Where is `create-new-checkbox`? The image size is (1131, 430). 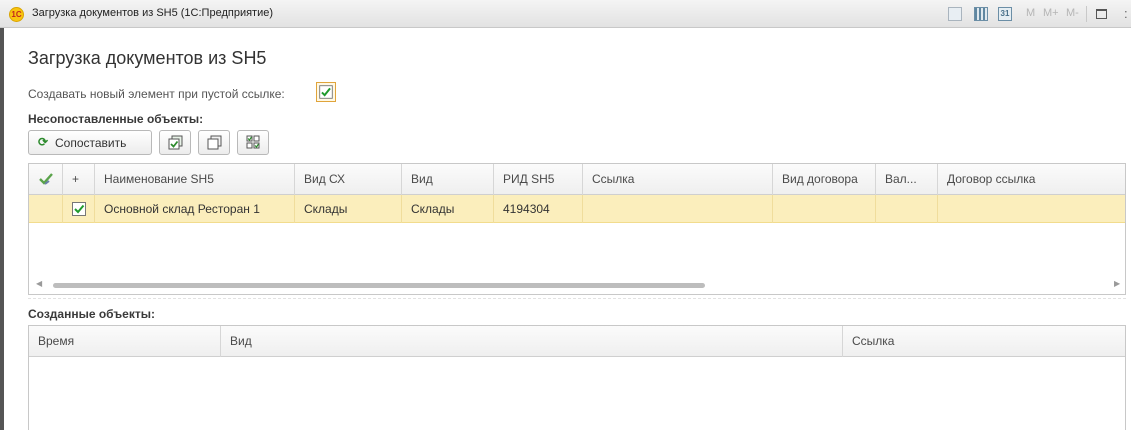 create-new-checkbox is located at coordinates (326, 92).